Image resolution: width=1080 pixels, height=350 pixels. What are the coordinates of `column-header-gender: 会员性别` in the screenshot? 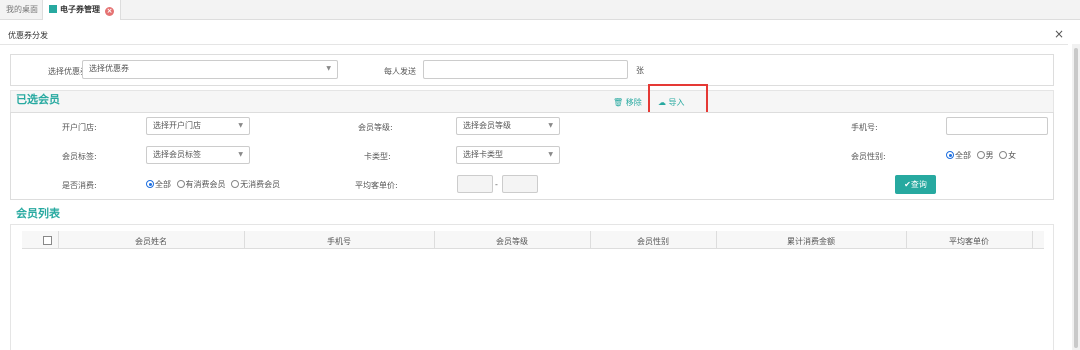 It's located at (653, 241).